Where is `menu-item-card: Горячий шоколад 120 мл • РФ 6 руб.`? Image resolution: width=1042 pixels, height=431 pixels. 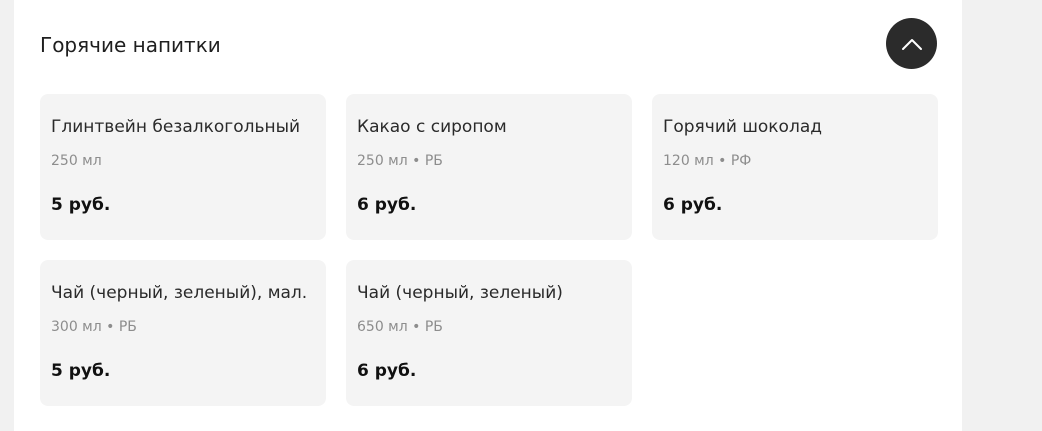
menu-item-card: Горячий шоколад 120 мл • РФ 6 руб. is located at coordinates (795, 167).